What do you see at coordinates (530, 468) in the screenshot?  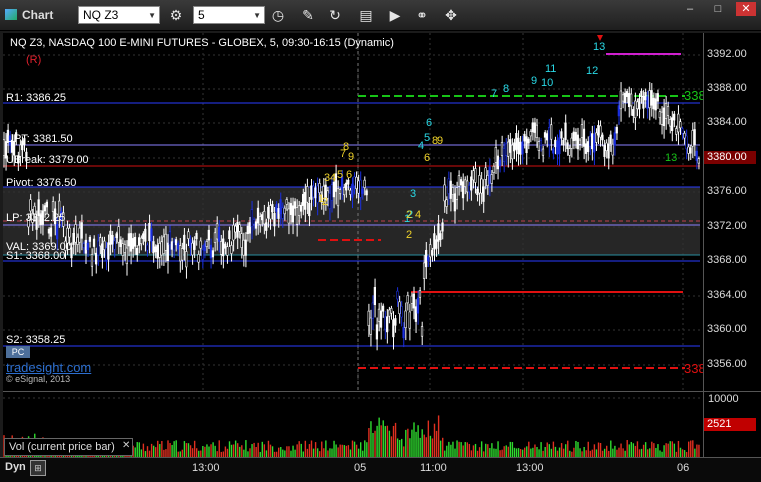 I see `time-tick-label: 13:00` at bounding box center [530, 468].